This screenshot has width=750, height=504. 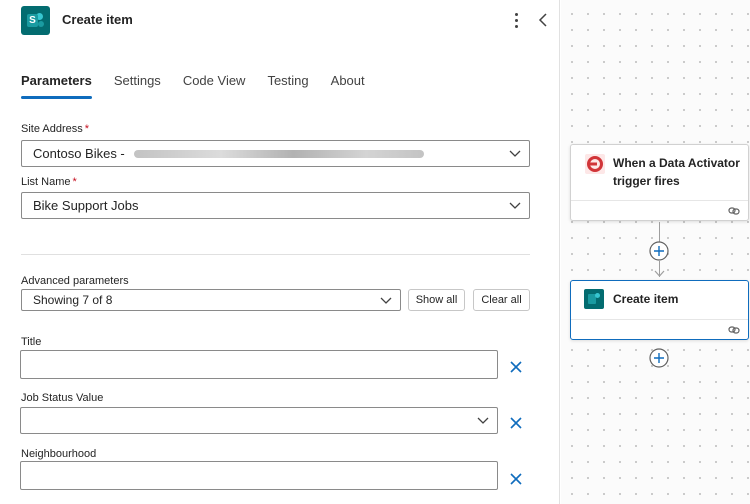 I want to click on data-activator-icon, so click(x=595, y=164).